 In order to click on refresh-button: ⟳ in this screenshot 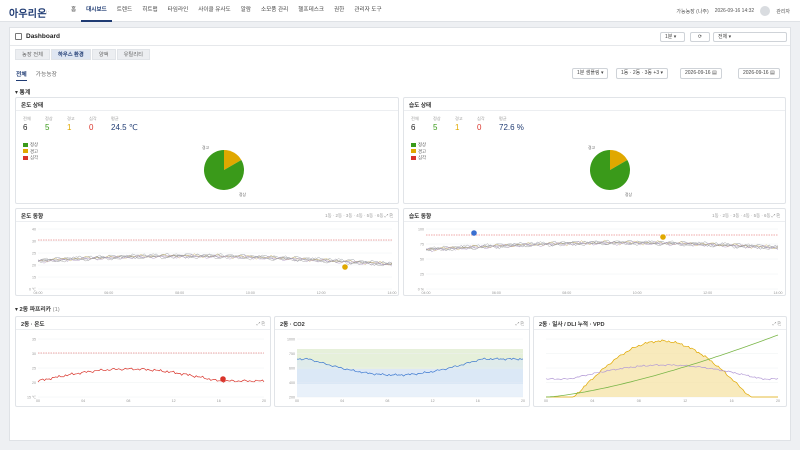, I will do `click(700, 37)`.